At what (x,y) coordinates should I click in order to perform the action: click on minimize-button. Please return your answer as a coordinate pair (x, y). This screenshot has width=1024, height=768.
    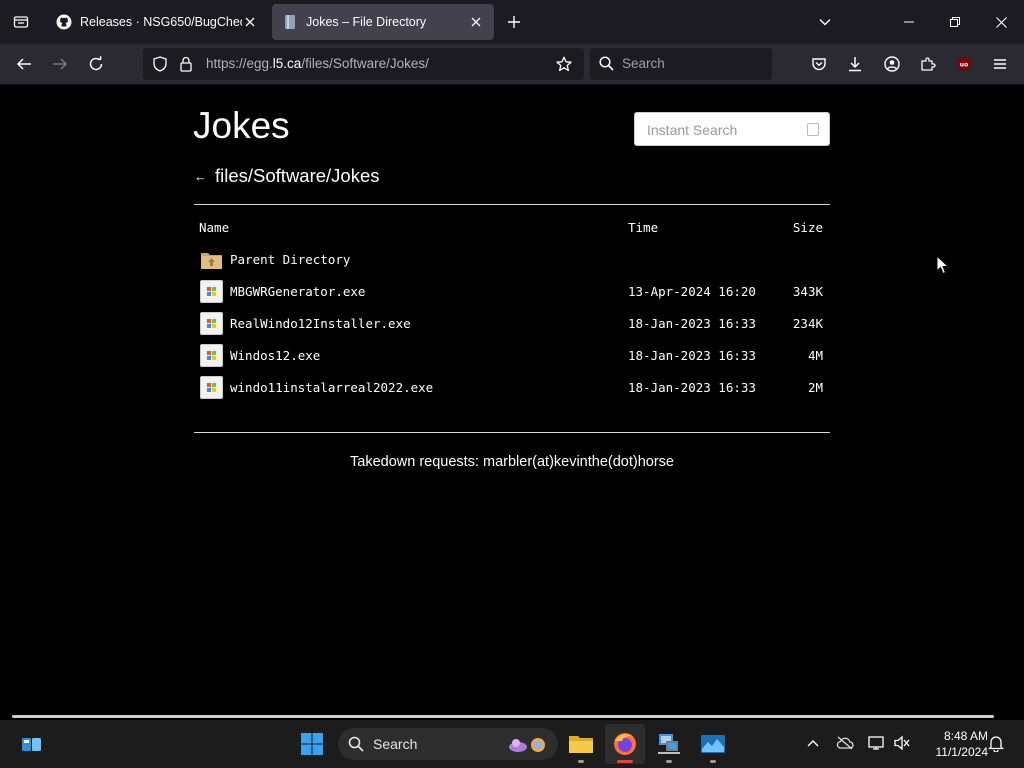
    Looking at the image, I should click on (909, 22).